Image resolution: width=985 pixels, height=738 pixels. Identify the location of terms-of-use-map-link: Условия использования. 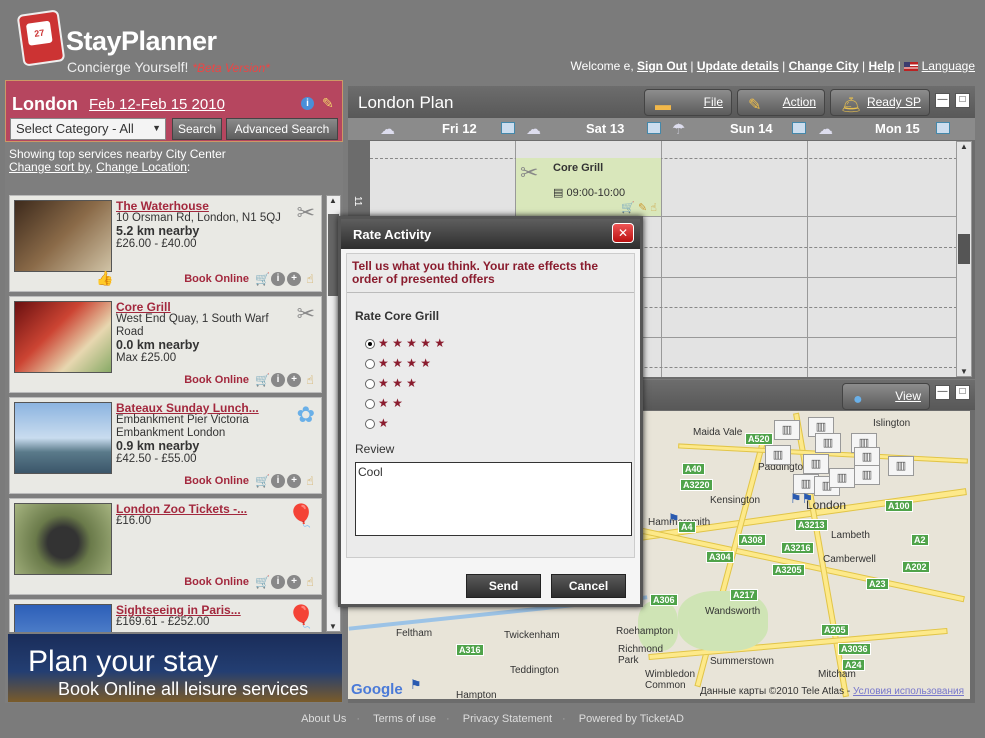
(908, 691).